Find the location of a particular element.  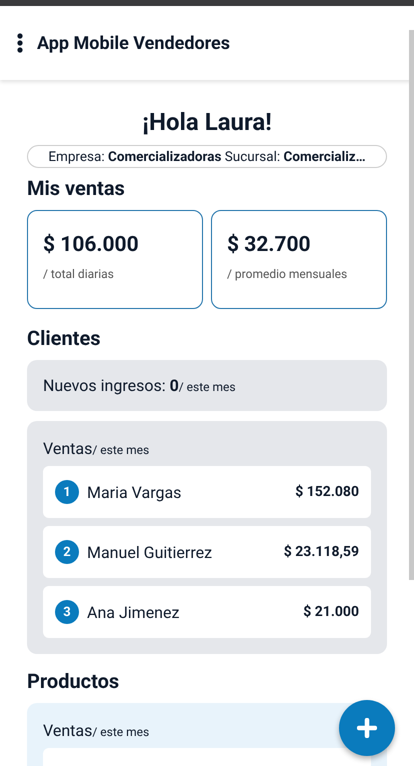

menu-icon is located at coordinates (20, 43).